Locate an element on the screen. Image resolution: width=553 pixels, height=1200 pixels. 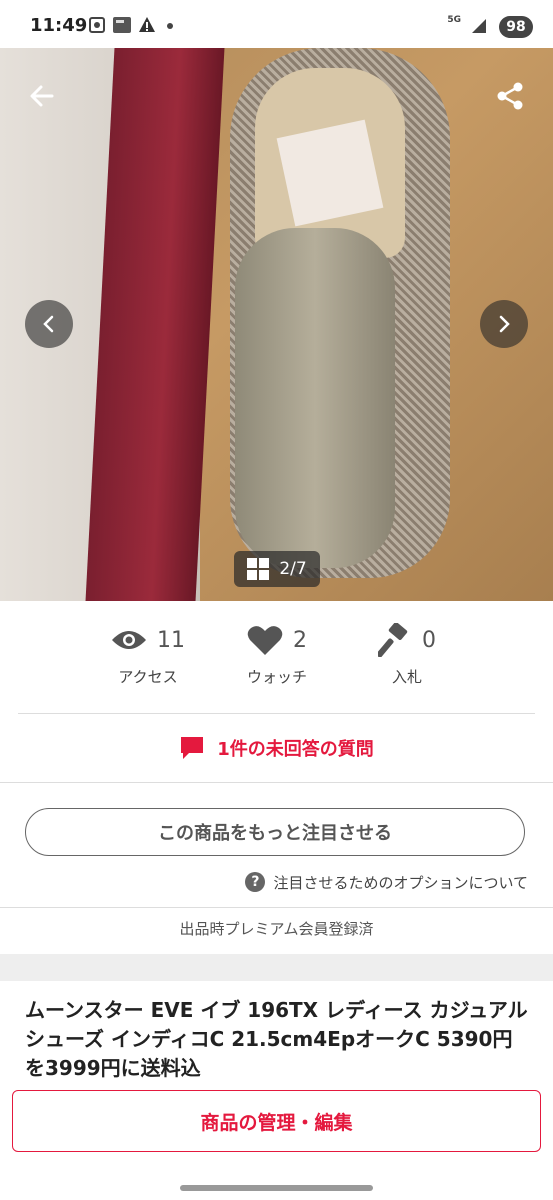
stat-access: 11 アクセス is located at coordinates (148, 653).